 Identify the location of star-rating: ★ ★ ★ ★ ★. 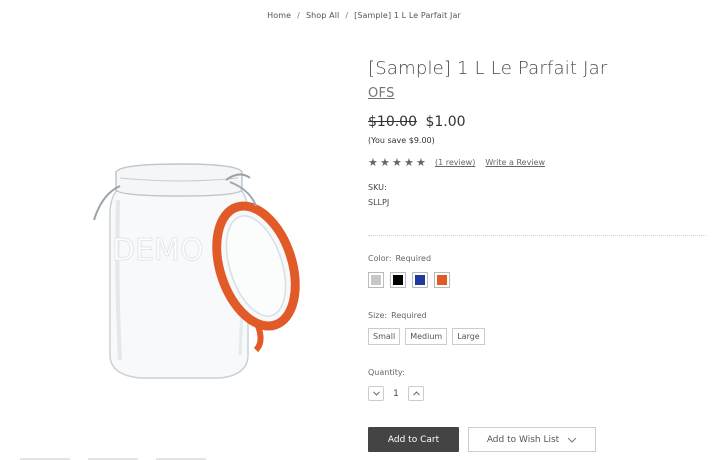
(397, 162).